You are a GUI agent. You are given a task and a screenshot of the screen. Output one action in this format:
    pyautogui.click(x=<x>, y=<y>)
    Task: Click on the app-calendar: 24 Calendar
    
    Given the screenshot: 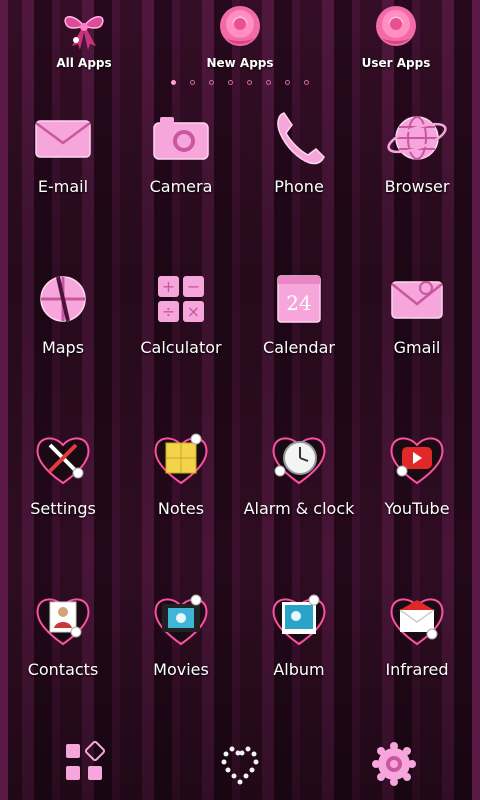 What is the action you would take?
    pyautogui.click(x=299, y=311)
    